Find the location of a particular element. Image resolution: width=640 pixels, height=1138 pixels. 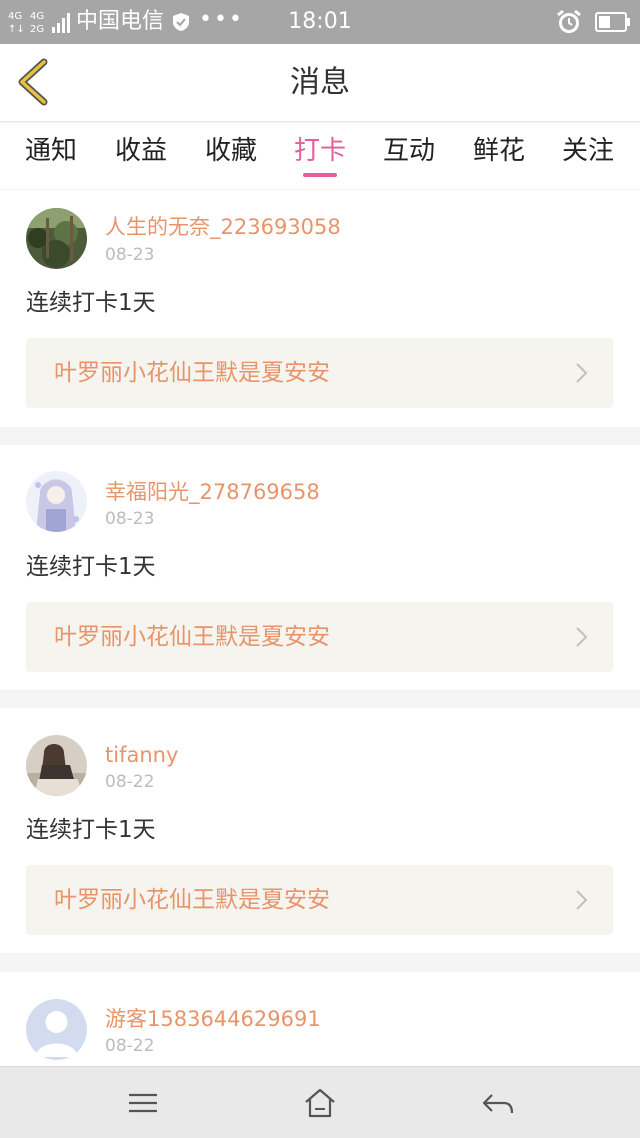

tab-bar: 通知 收益 收藏 打卡 互动 鲜花 关注 is located at coordinates (320, 156).